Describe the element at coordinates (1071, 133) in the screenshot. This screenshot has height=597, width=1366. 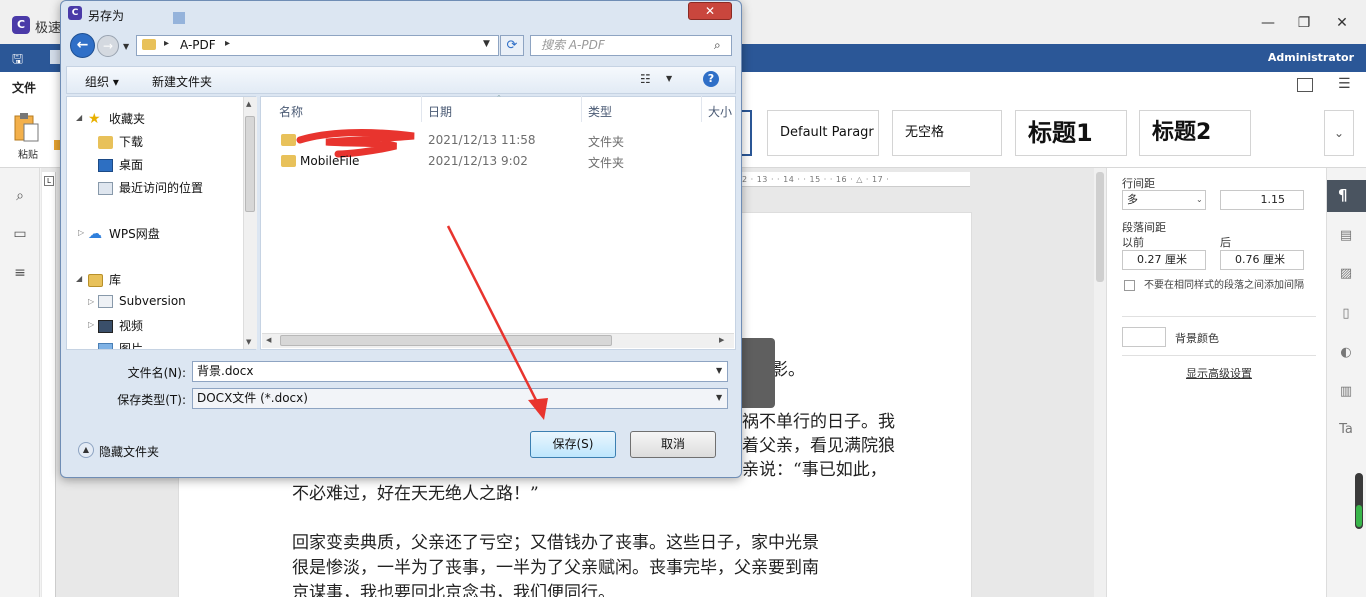
I see `style-heading1: 标题1` at that location.